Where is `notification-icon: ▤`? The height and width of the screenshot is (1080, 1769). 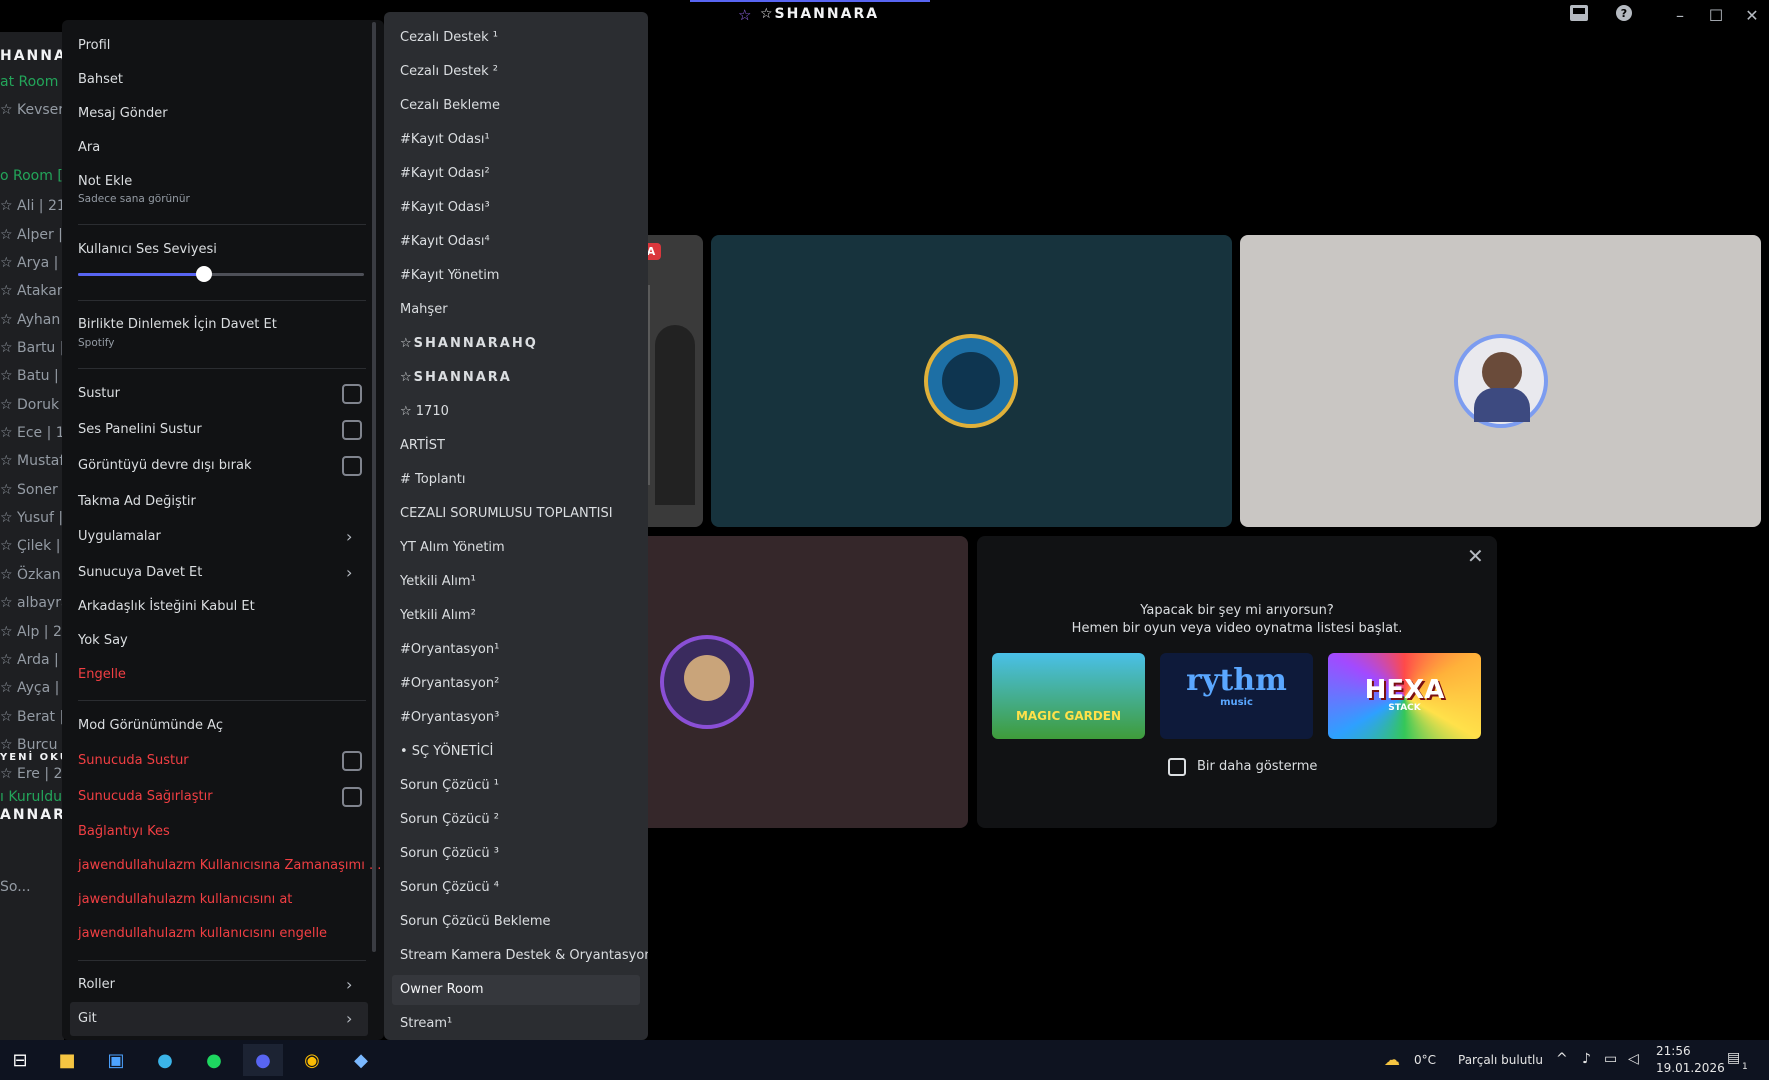
notification-icon: ▤ is located at coordinates (1733, 1058).